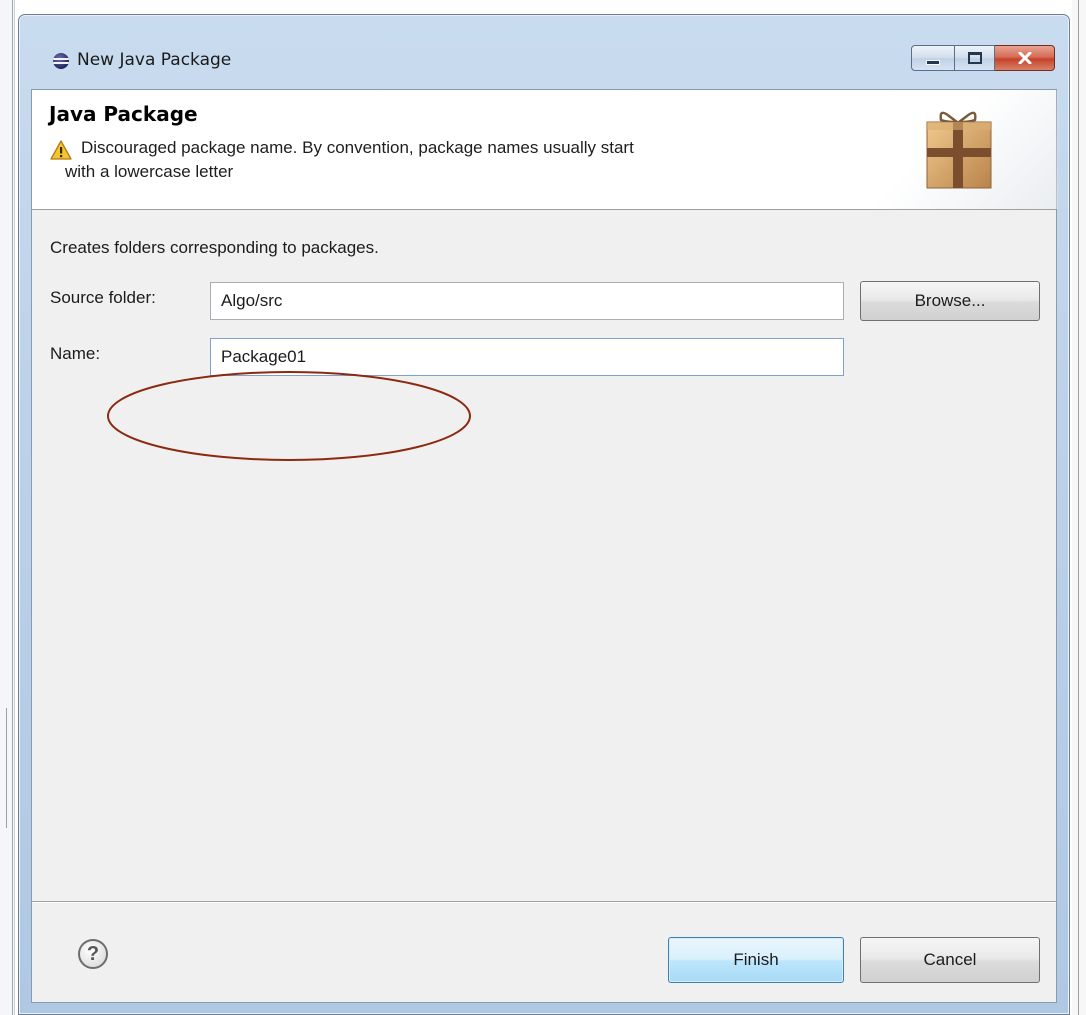 Image resolution: width=1086 pixels, height=1015 pixels. Describe the element at coordinates (933, 62) in the screenshot. I see `minimize-icon` at that location.